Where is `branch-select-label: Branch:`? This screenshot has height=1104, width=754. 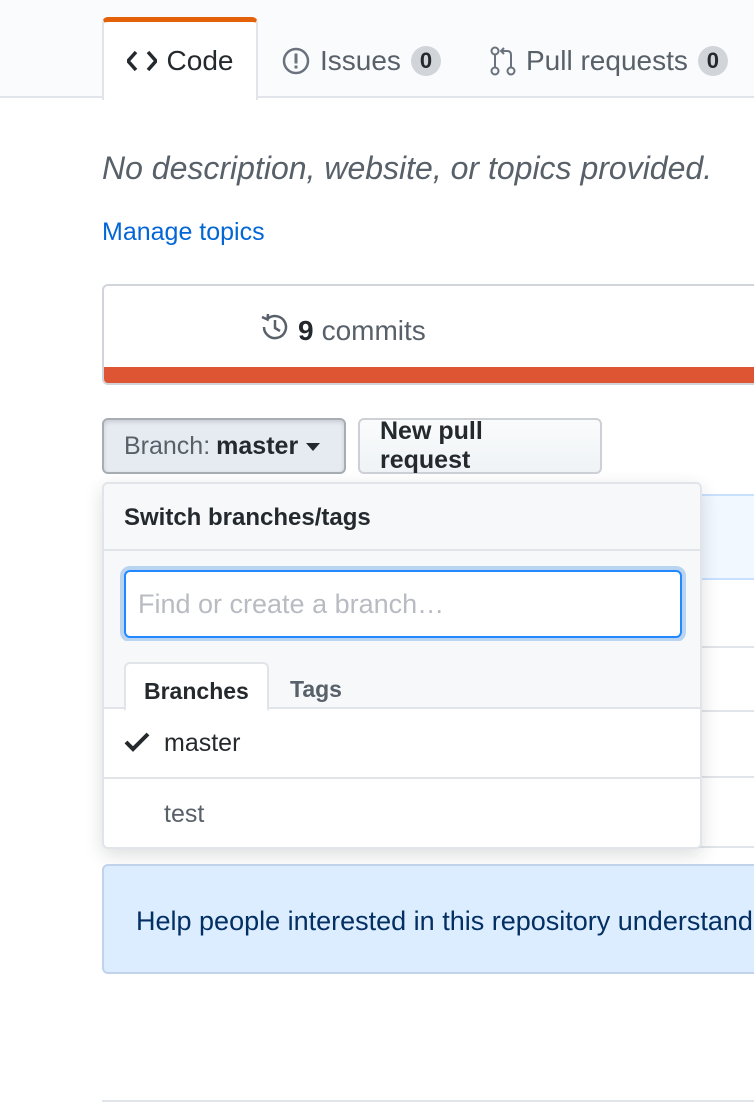
branch-select-label: Branch: is located at coordinates (167, 445).